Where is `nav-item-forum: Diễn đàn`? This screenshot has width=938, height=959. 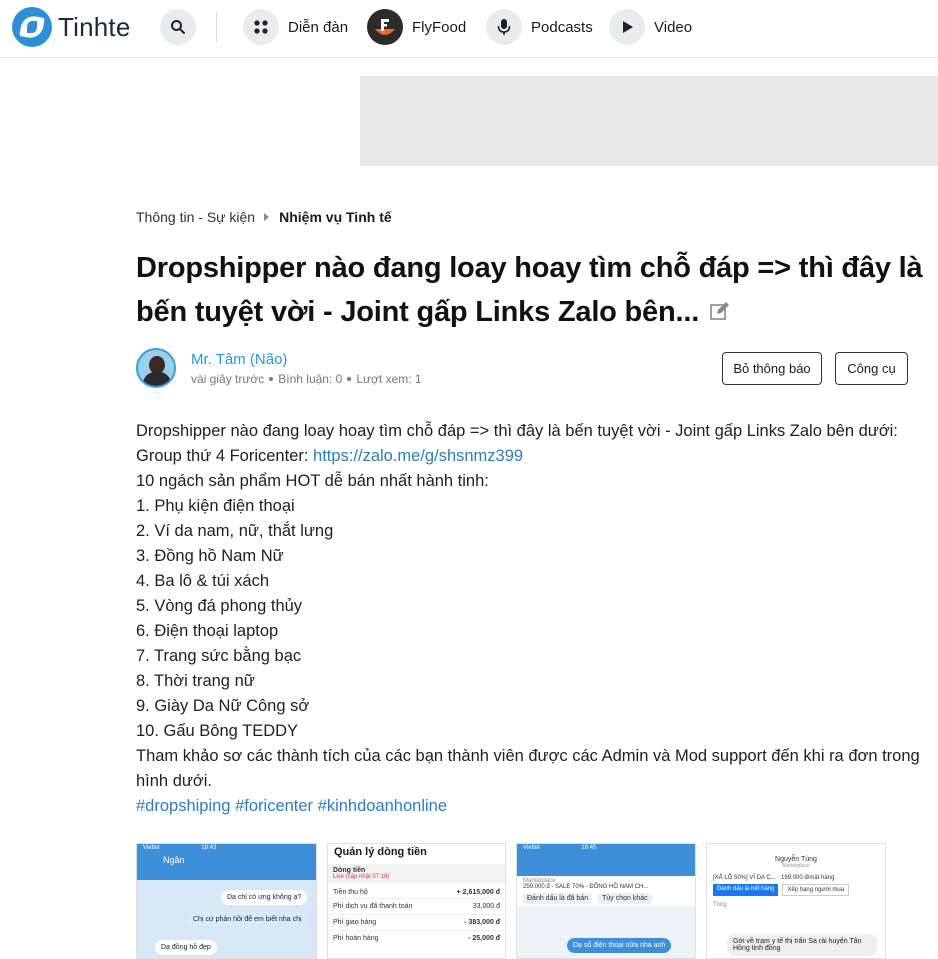 nav-item-forum: Diễn đàn is located at coordinates (295, 27).